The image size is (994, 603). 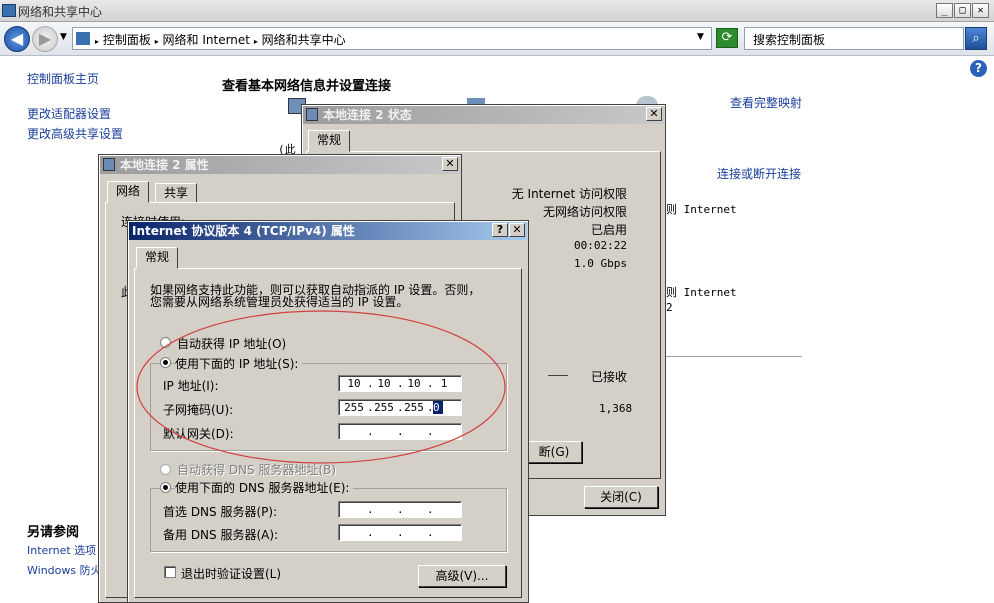 I want to click on validate-label: 退出时验证设置(L), so click(x=231, y=573).